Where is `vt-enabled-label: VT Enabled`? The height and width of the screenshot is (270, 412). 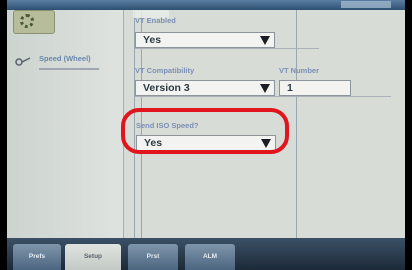
vt-enabled-label: VT Enabled is located at coordinates (155, 20).